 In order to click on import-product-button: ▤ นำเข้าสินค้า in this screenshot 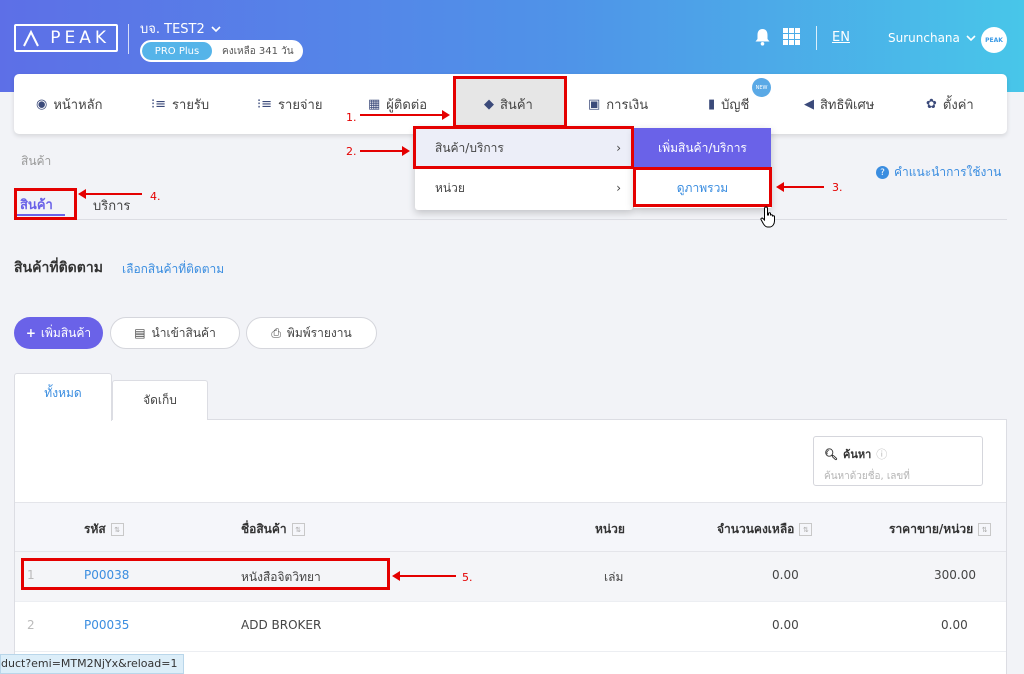, I will do `click(175, 333)`.